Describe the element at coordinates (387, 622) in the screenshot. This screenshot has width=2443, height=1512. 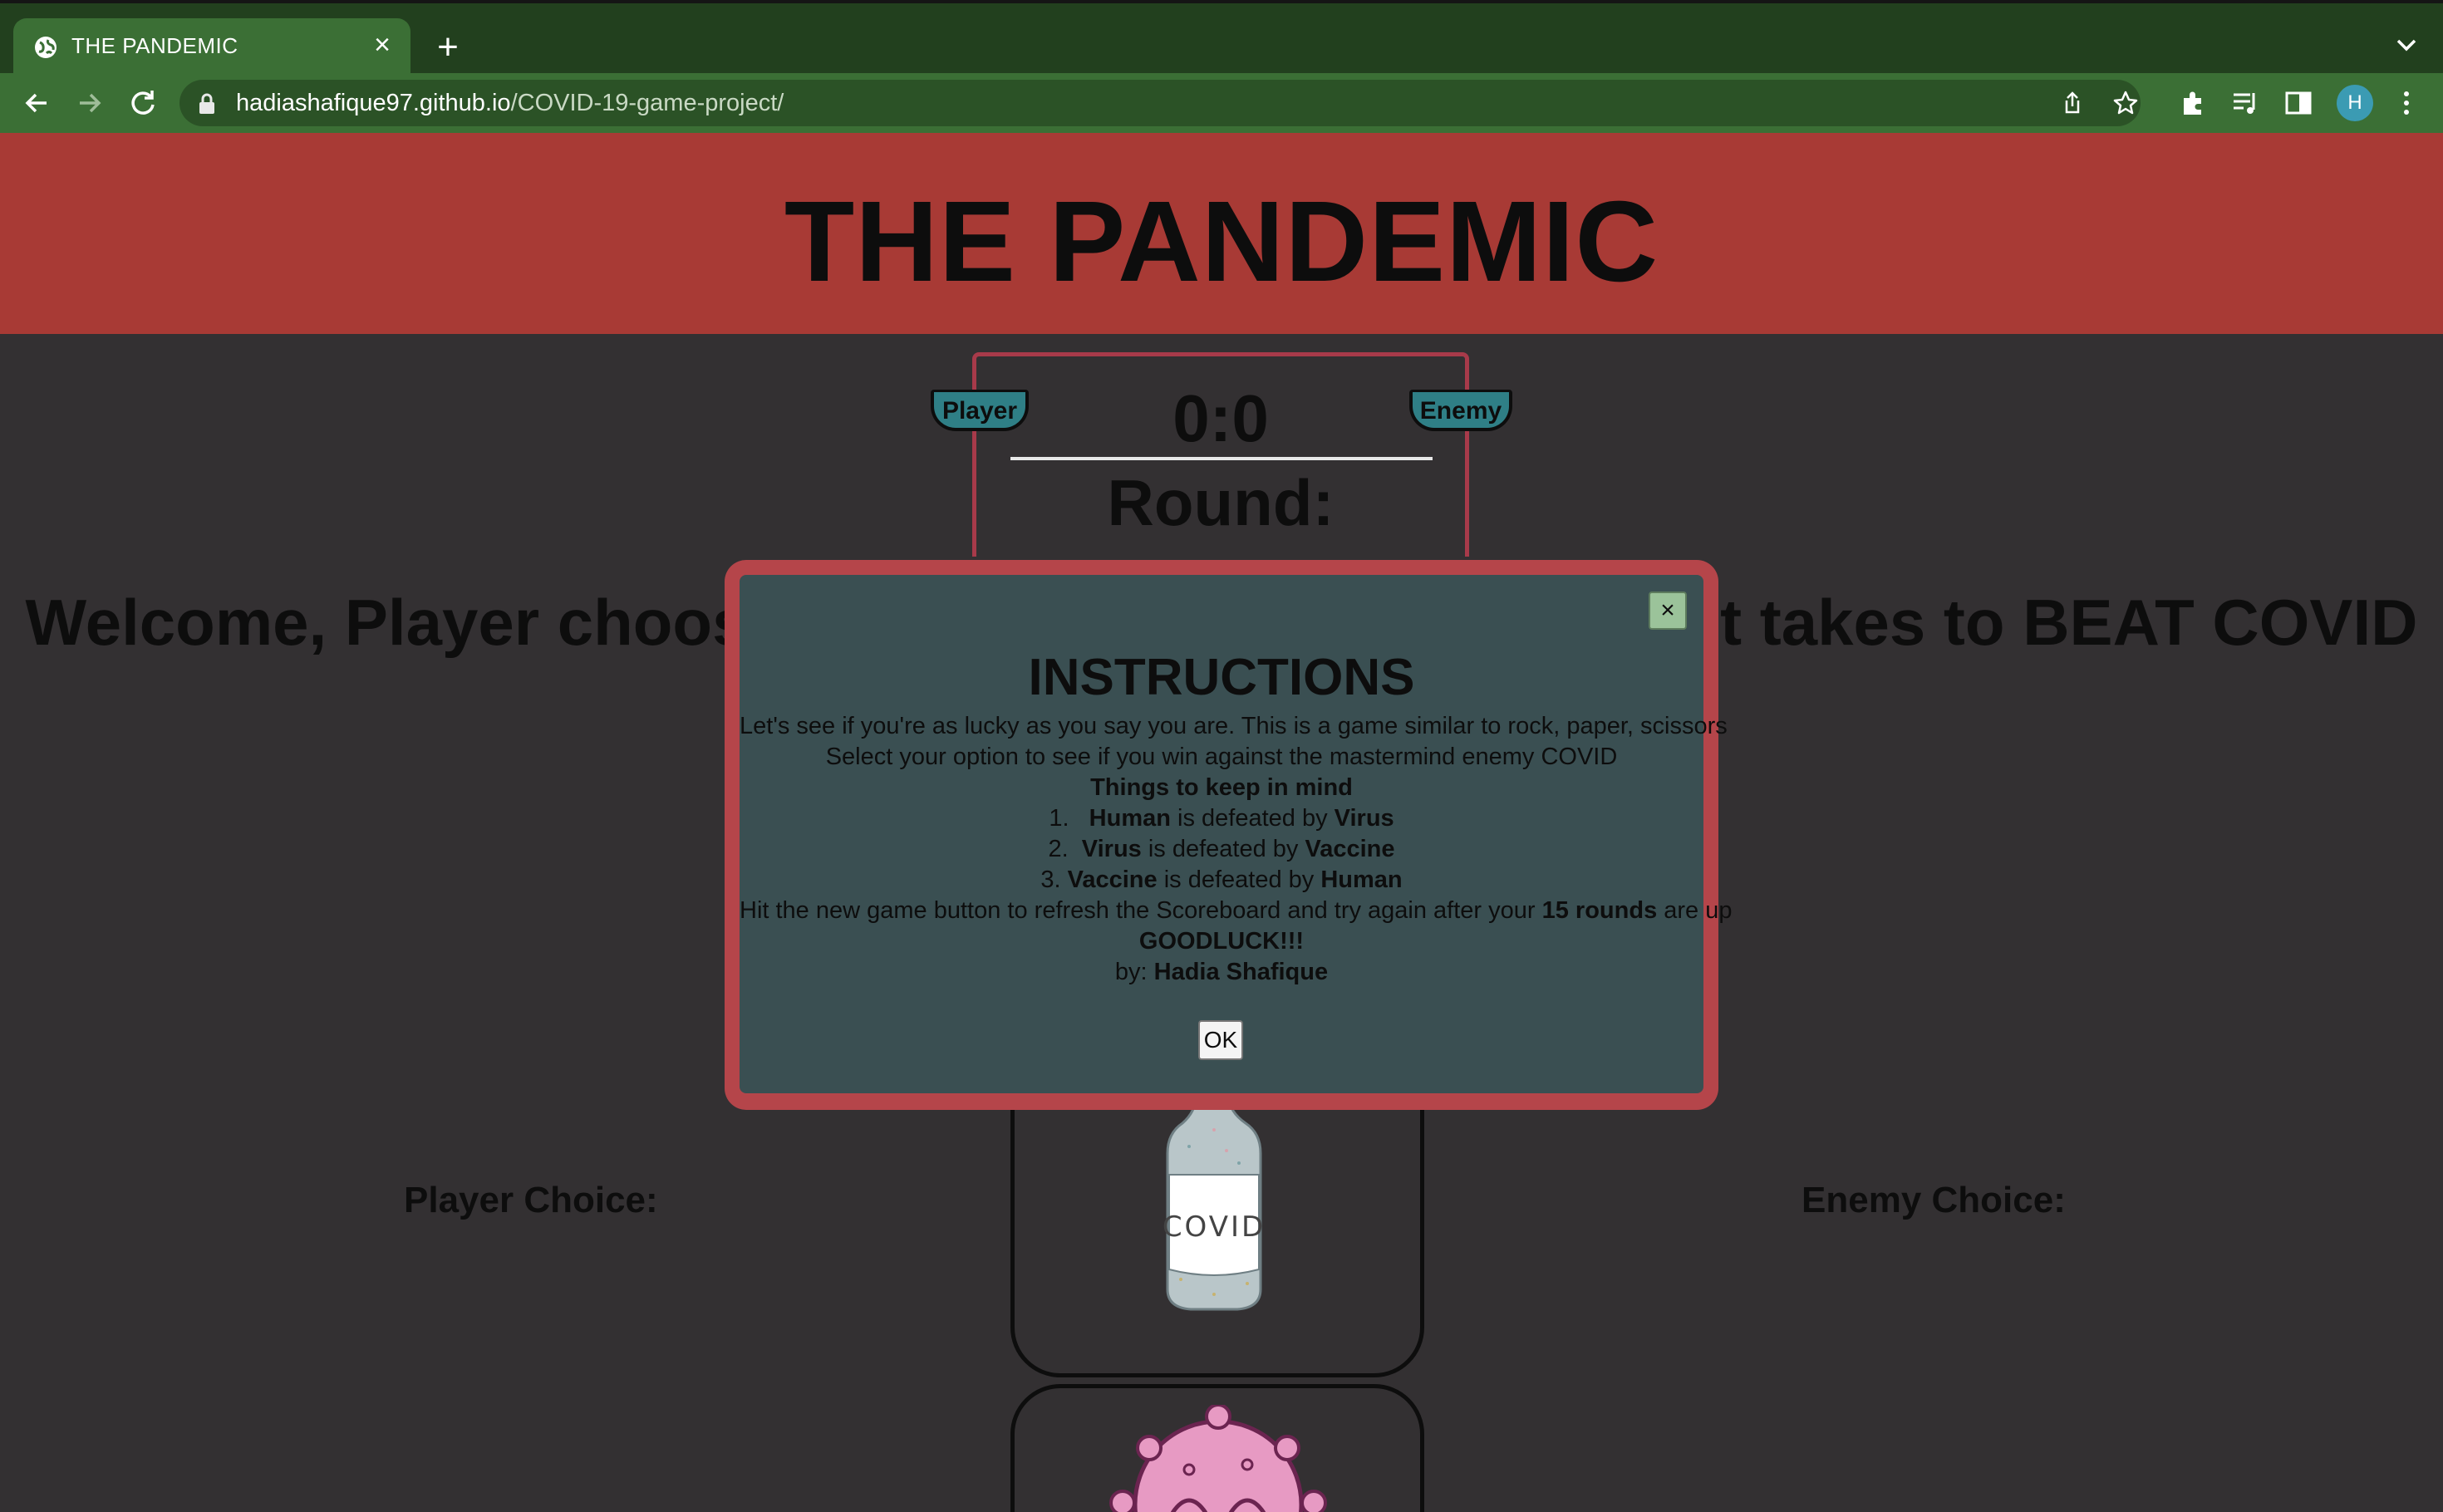
I see `welcome-start: Welcome, Player choos` at that location.